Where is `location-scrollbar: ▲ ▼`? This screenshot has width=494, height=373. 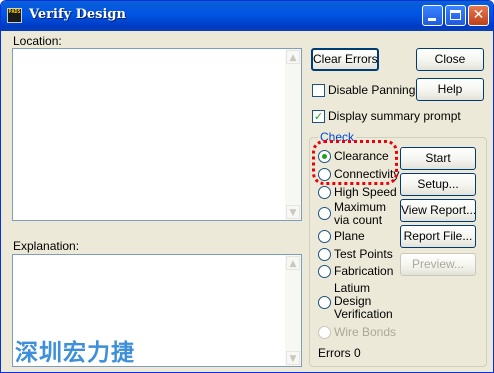
location-scrollbar: ▲ ▼ is located at coordinates (293, 134).